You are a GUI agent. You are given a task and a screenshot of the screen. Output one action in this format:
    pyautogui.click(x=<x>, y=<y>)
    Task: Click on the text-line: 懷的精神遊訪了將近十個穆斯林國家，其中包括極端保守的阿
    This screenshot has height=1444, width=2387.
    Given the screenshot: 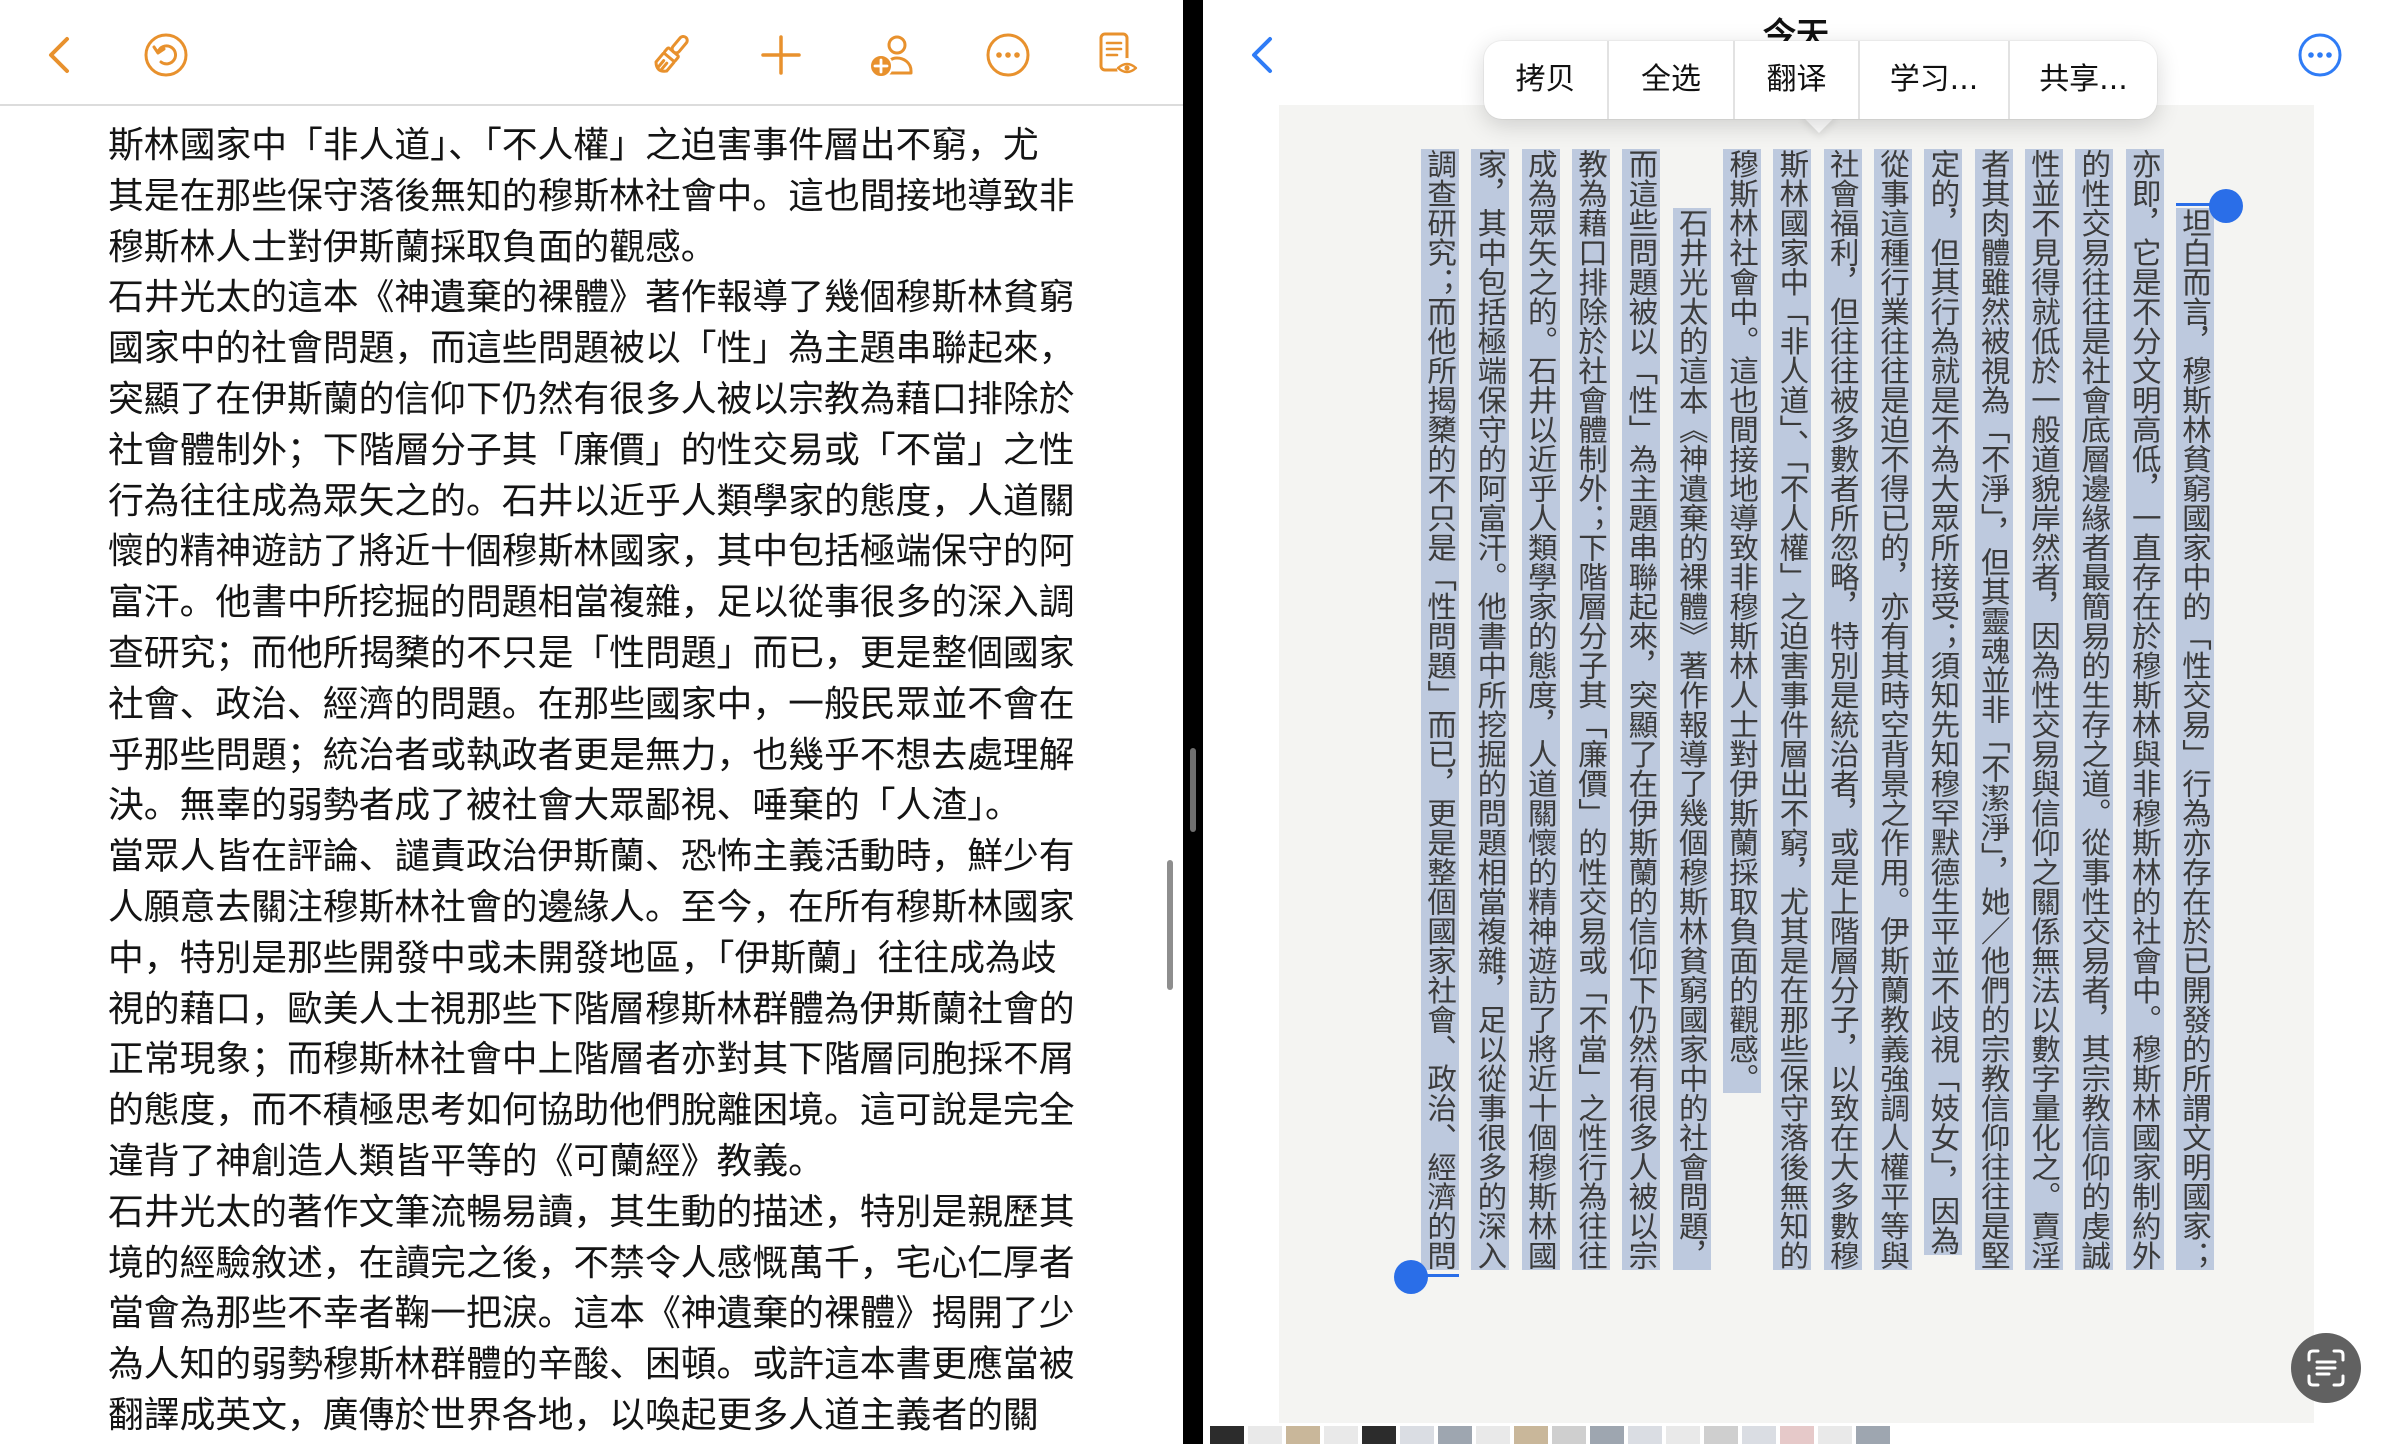 What is the action you would take?
    pyautogui.click(x=638, y=552)
    